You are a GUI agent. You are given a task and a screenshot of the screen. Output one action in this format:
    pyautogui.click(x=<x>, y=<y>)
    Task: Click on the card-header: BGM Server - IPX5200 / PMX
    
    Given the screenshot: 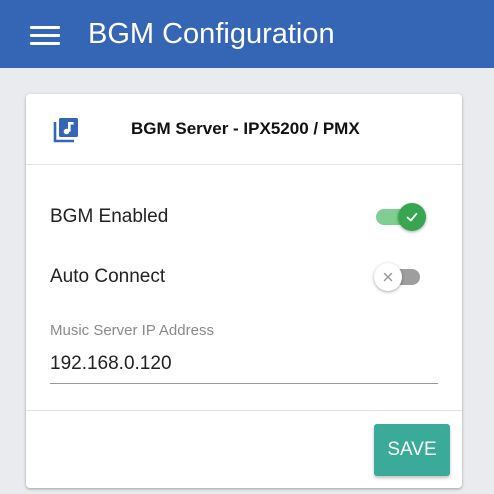 What is the action you would take?
    pyautogui.click(x=244, y=129)
    